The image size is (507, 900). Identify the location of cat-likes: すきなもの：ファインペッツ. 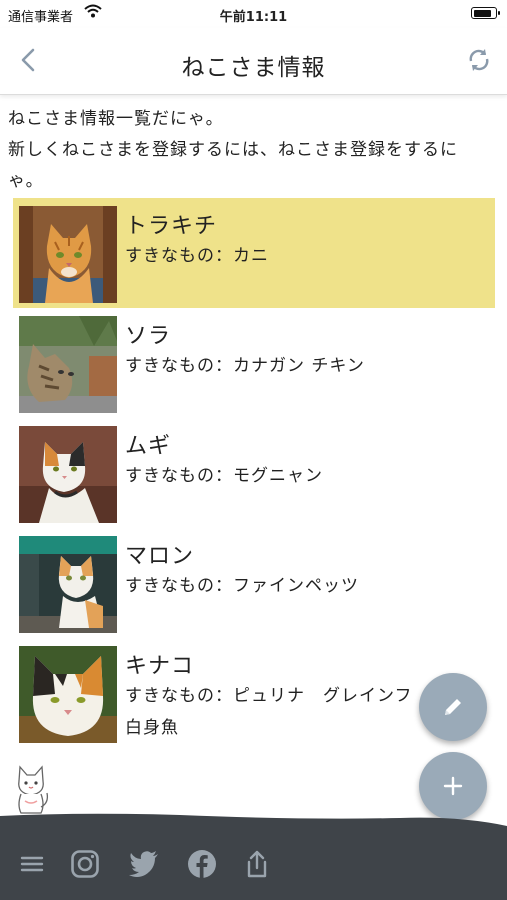
(242, 586).